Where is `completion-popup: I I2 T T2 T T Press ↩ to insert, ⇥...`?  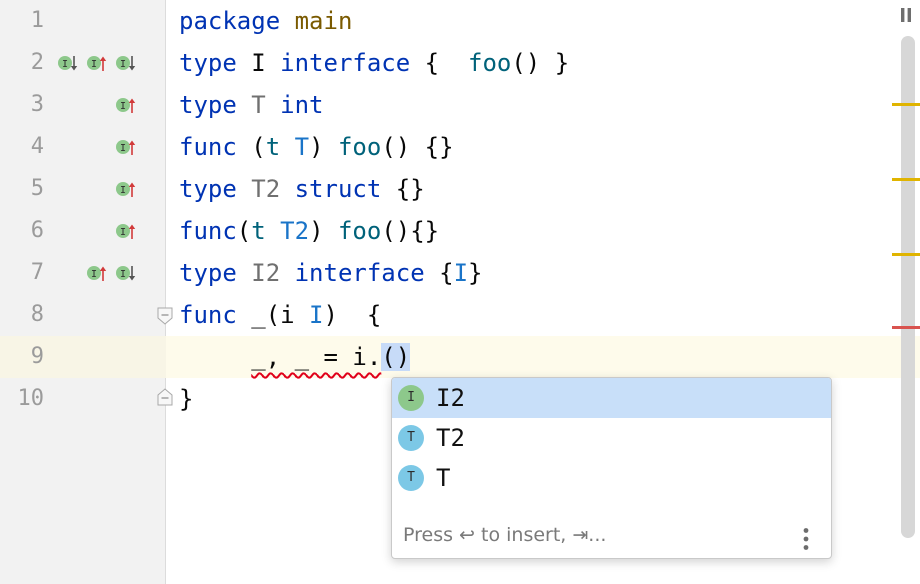
completion-popup: I I2 T T2 T T Press ↩ to insert, ⇥... is located at coordinates (611, 468).